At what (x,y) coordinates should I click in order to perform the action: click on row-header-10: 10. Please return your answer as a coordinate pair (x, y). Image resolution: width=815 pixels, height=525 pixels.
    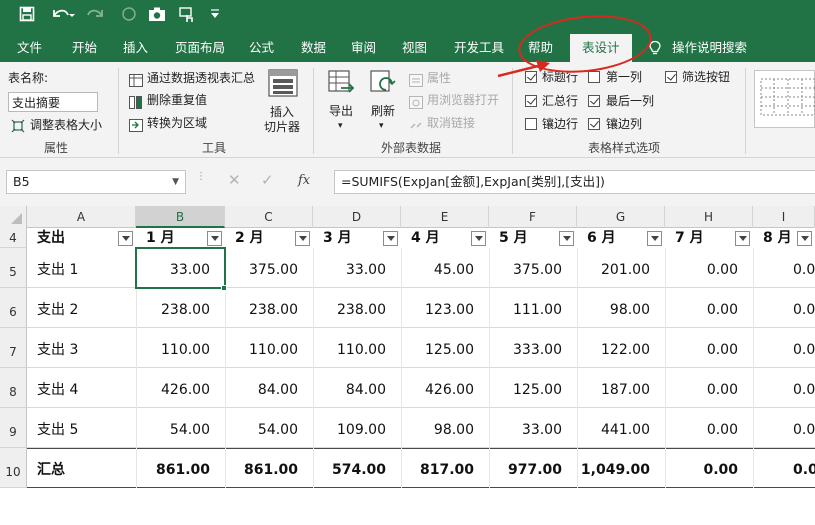
    Looking at the image, I should click on (13, 468).